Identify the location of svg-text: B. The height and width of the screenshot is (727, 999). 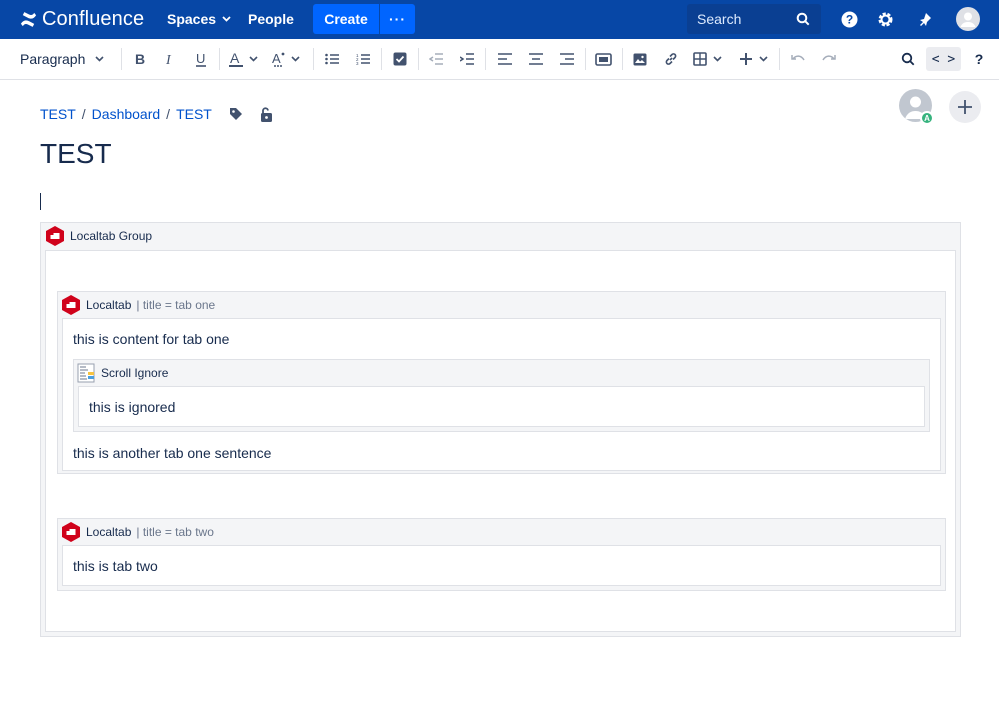
(140, 59).